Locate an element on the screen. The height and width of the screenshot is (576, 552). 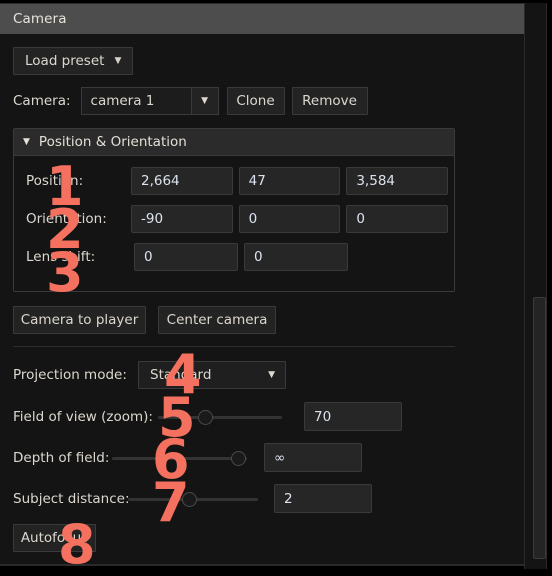
depth-of-field-slider is located at coordinates (179, 458).